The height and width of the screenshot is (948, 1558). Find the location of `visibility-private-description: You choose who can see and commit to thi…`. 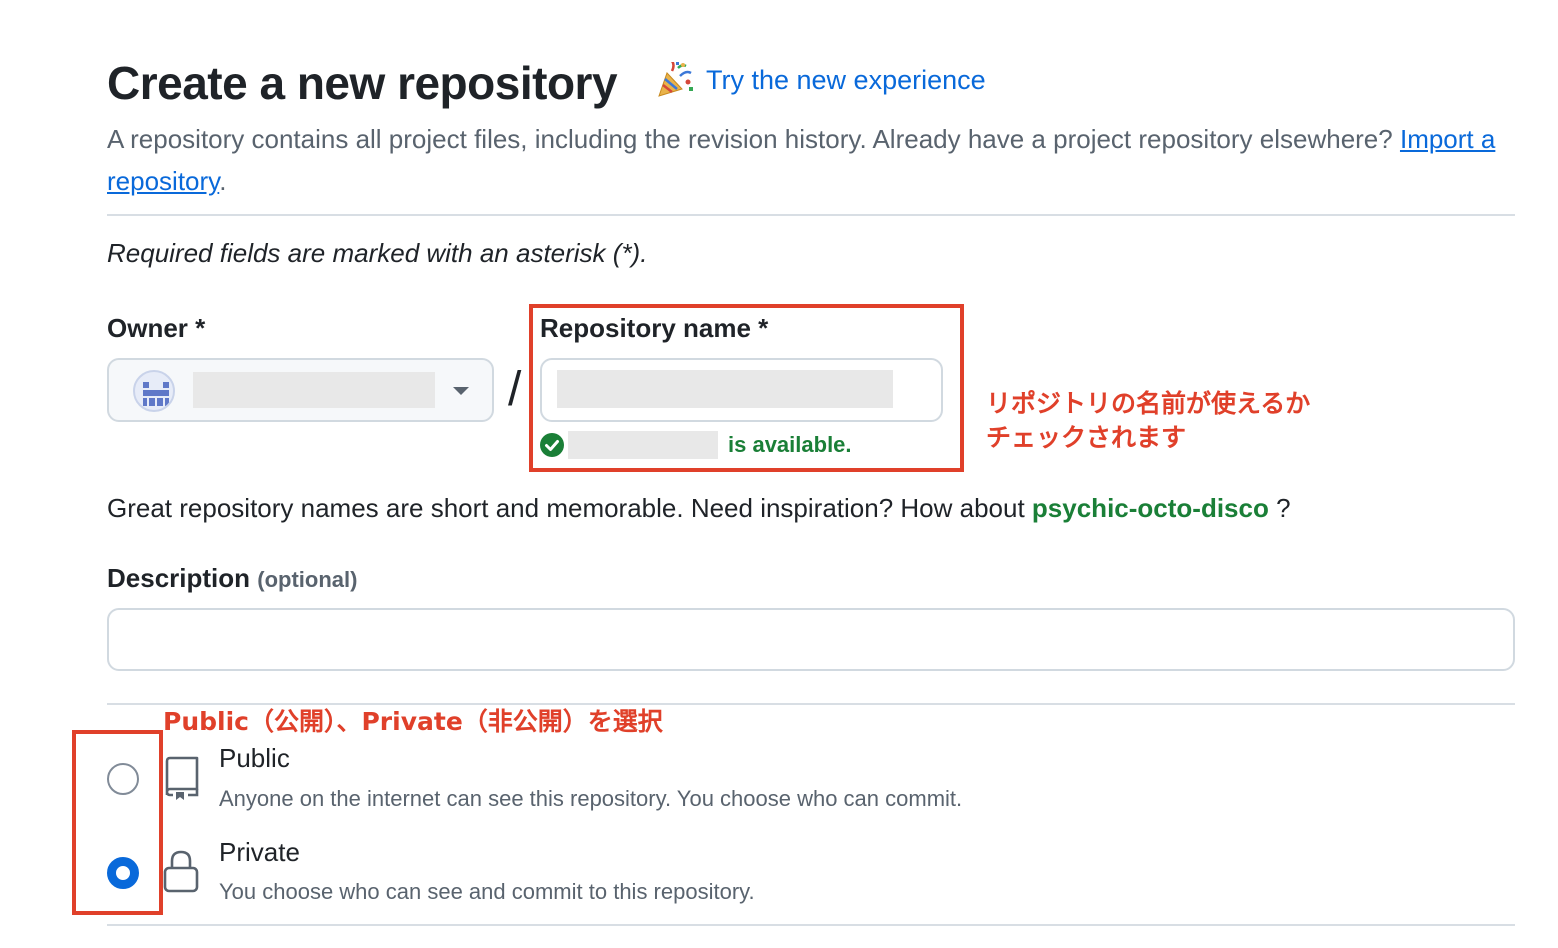

visibility-private-description: You choose who can see and commit to thi… is located at coordinates (487, 891).